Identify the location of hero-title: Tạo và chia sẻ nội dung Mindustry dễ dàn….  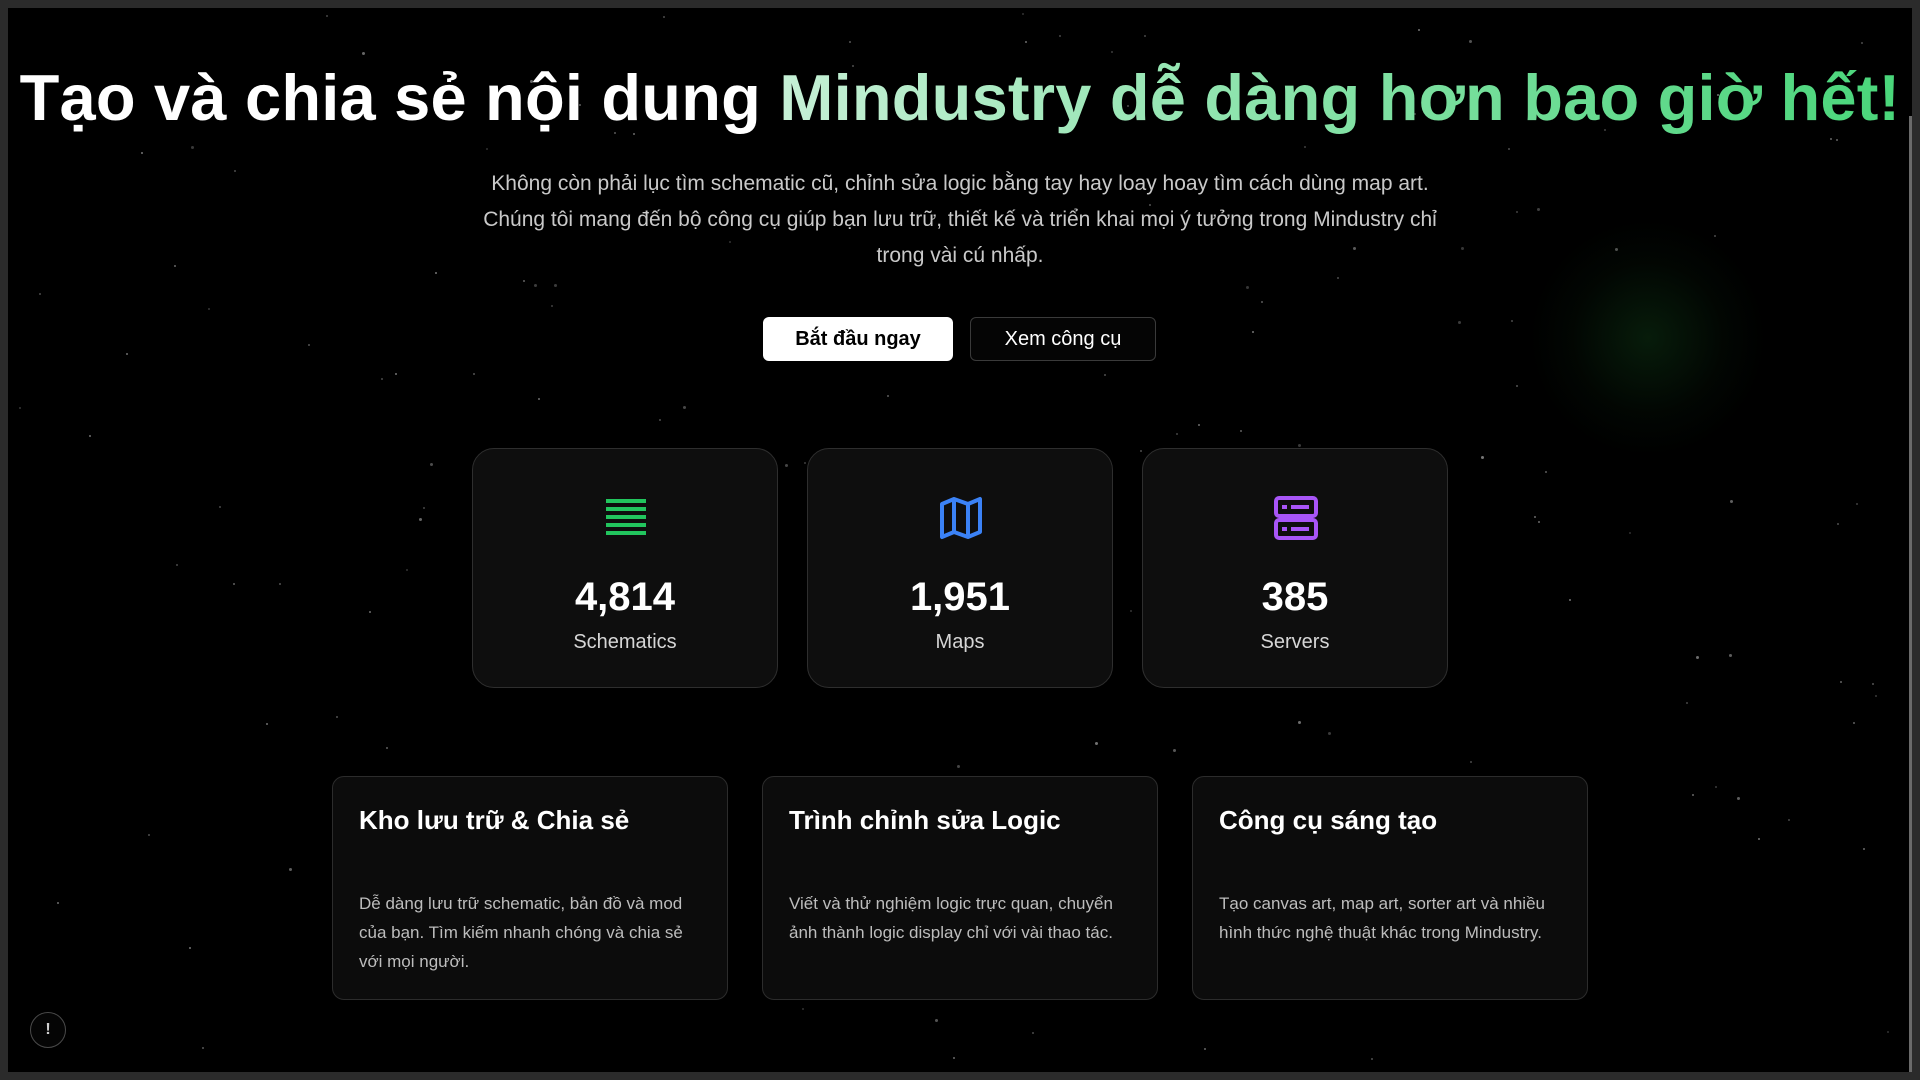
(960, 97).